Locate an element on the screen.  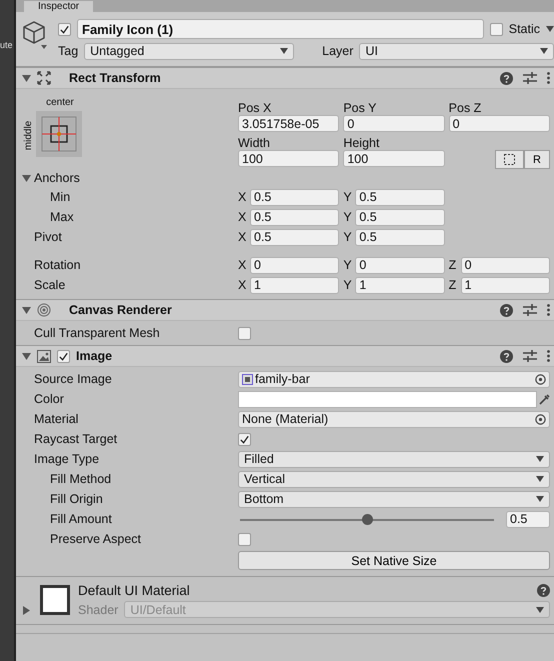
slider-track is located at coordinates (367, 519).